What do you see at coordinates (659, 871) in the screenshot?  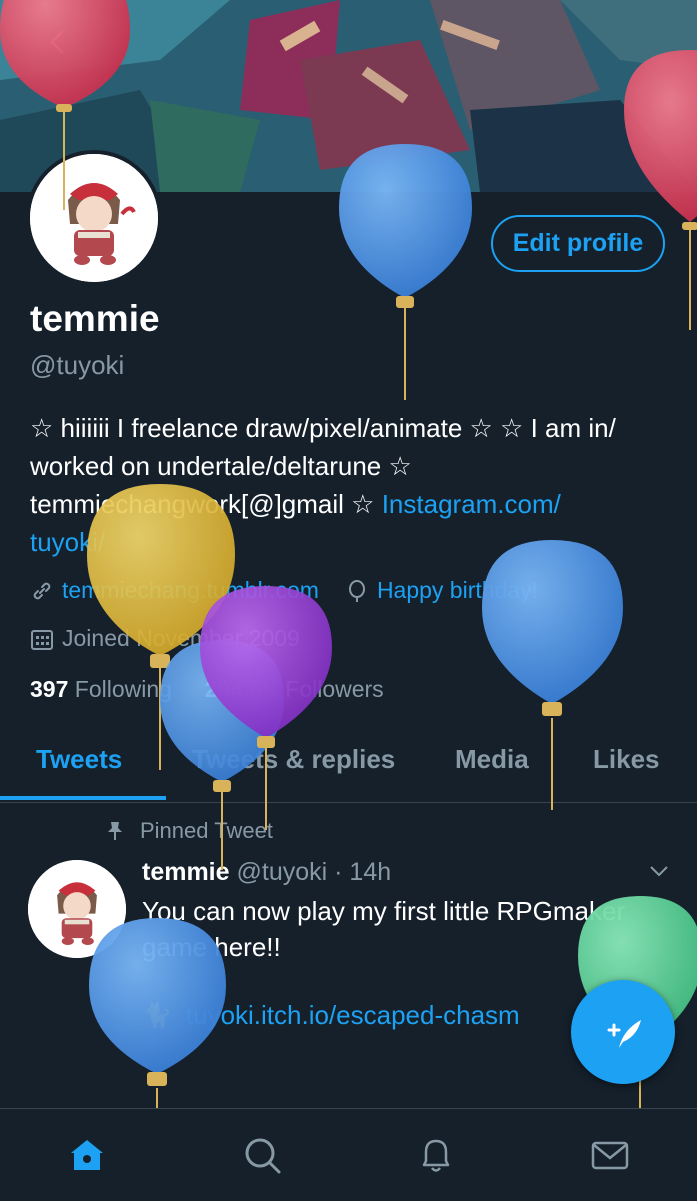 I see `chevron-down-icon` at bounding box center [659, 871].